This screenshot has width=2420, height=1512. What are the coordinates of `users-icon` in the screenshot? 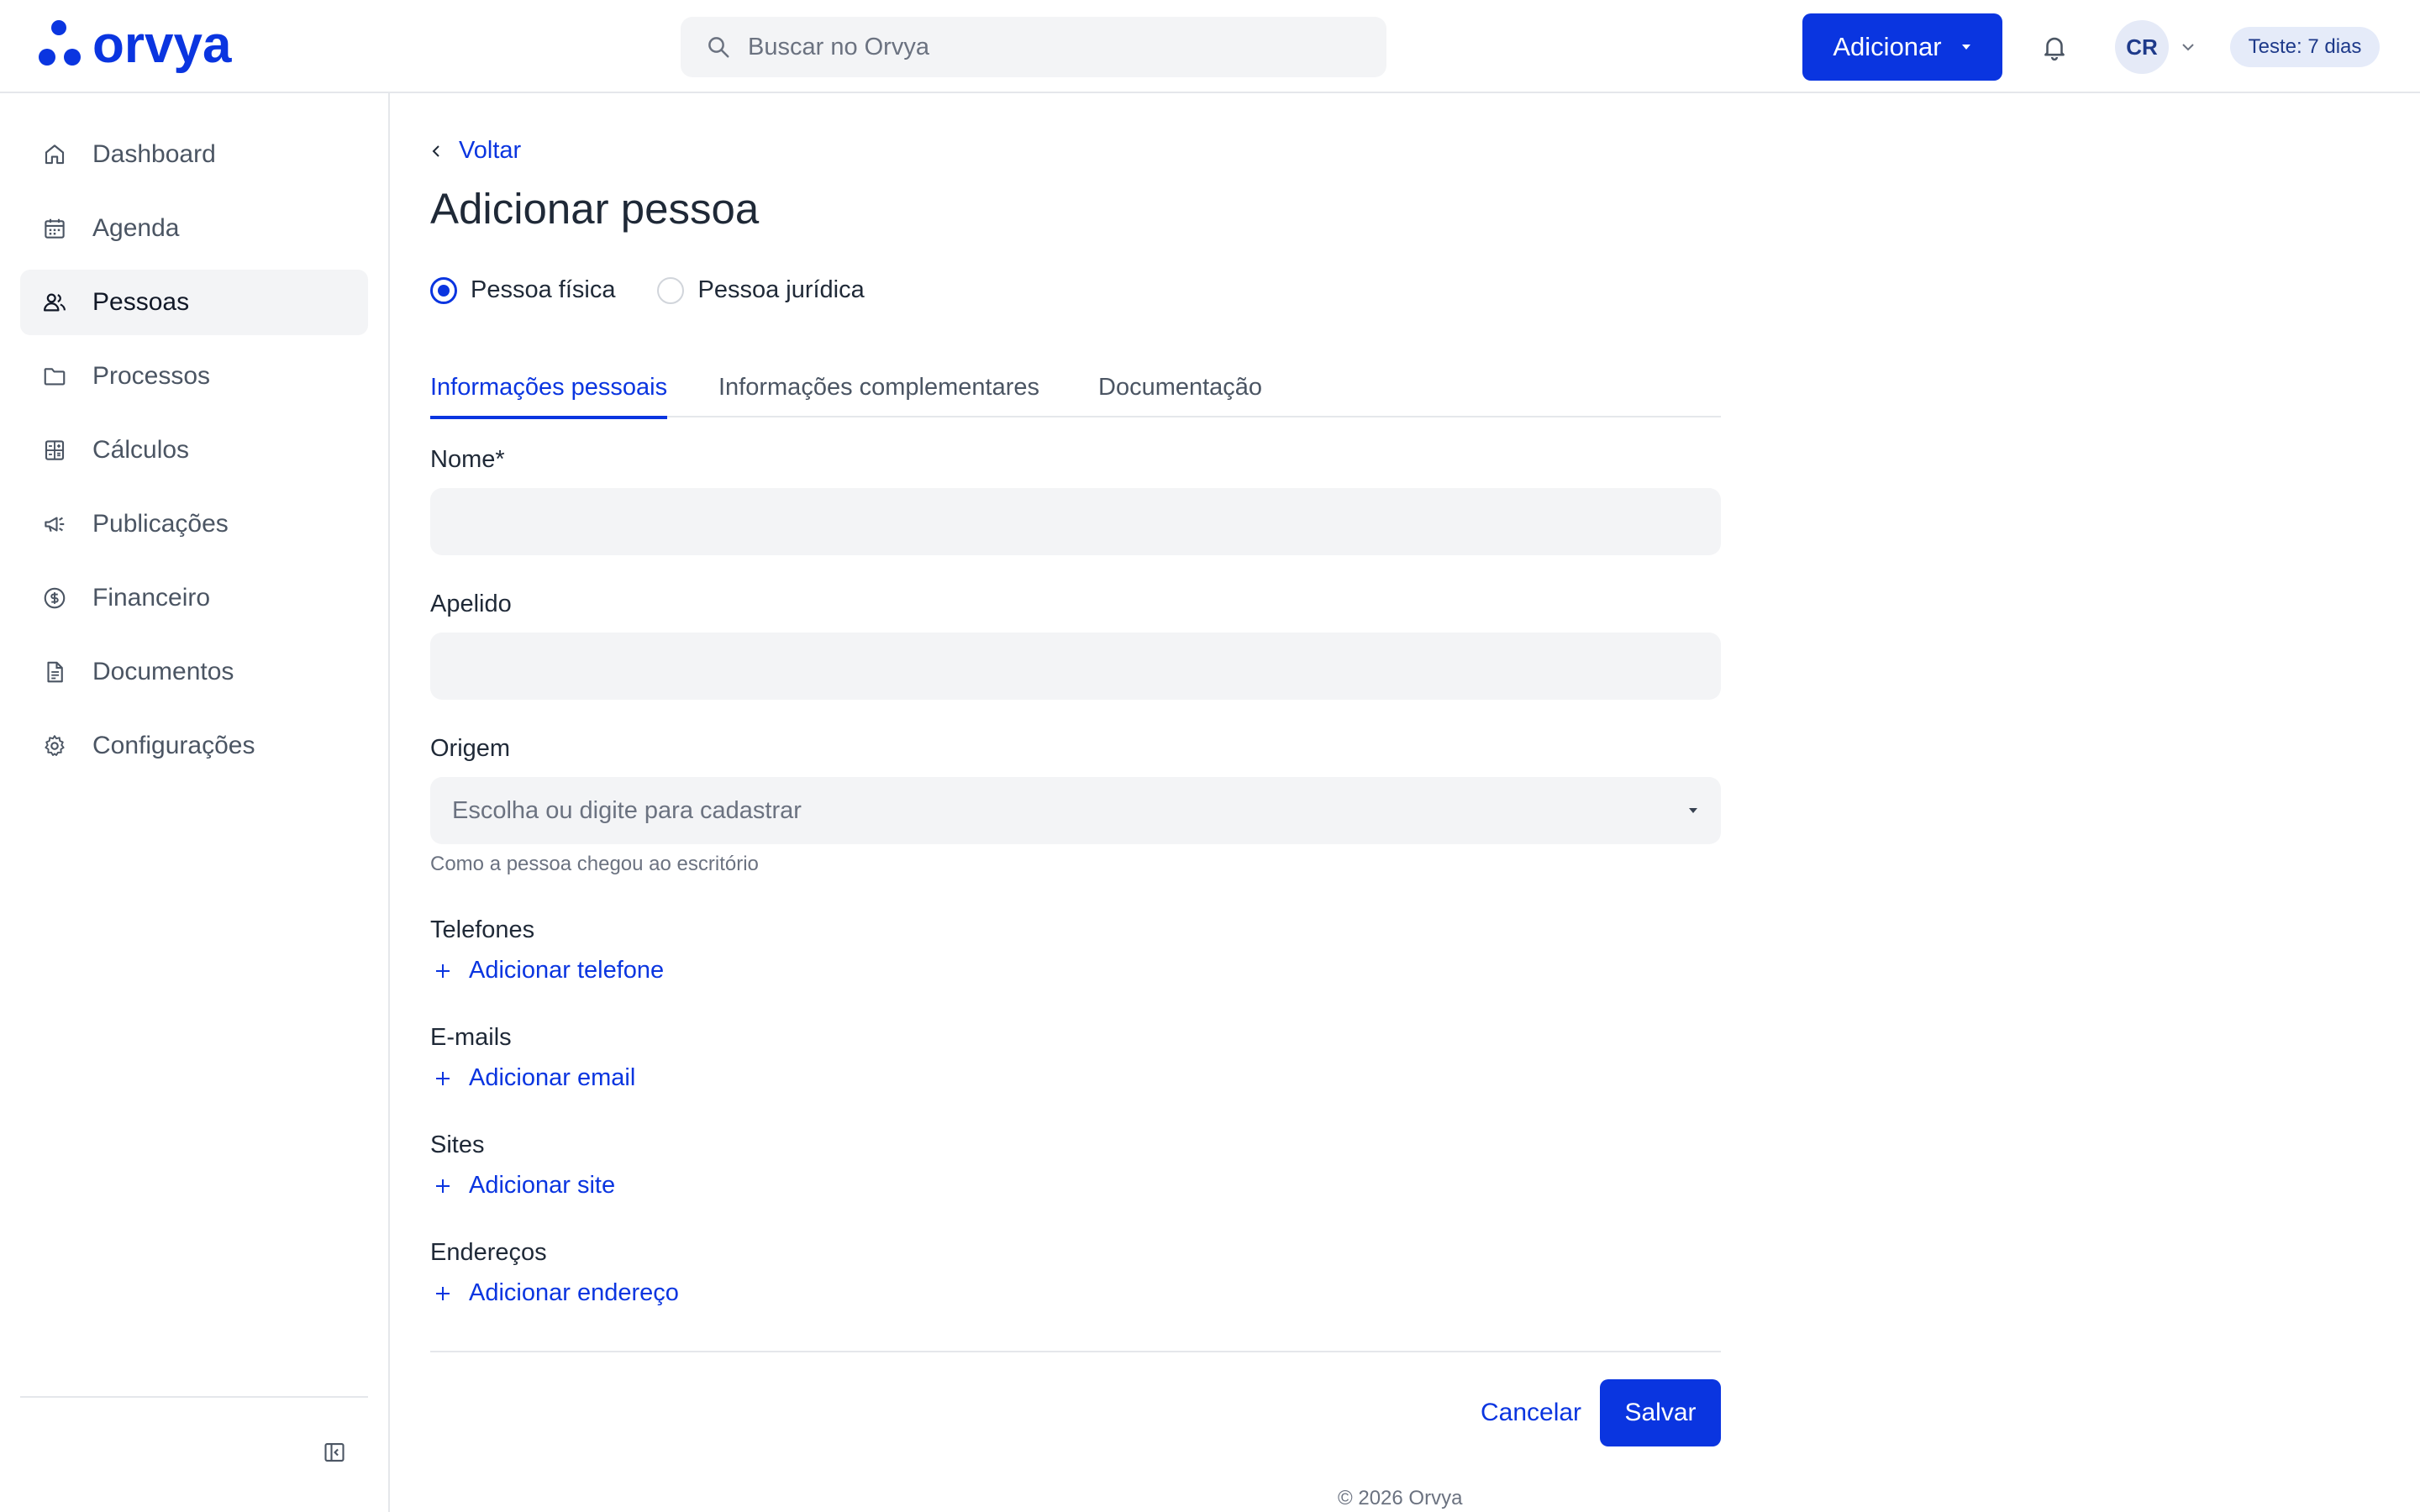 It's located at (55, 302).